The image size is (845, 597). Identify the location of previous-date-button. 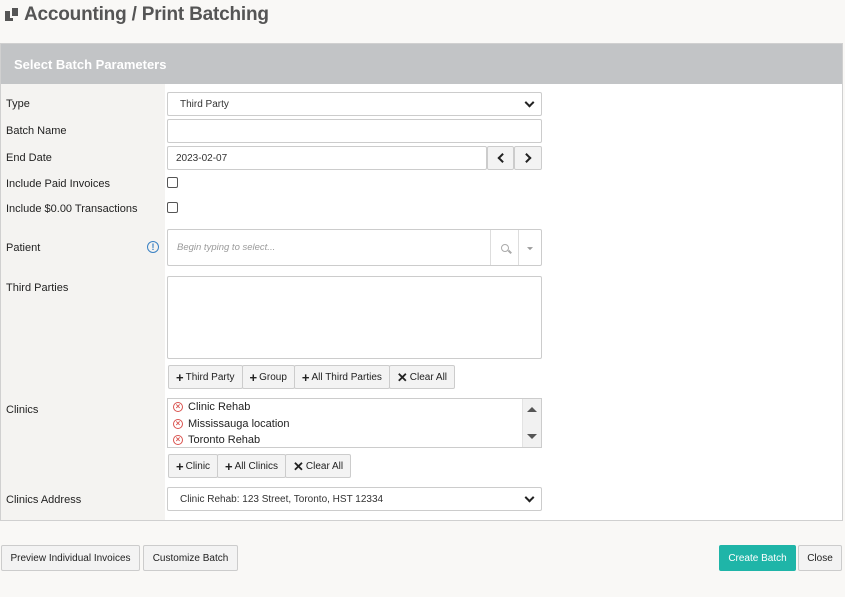
(500, 158).